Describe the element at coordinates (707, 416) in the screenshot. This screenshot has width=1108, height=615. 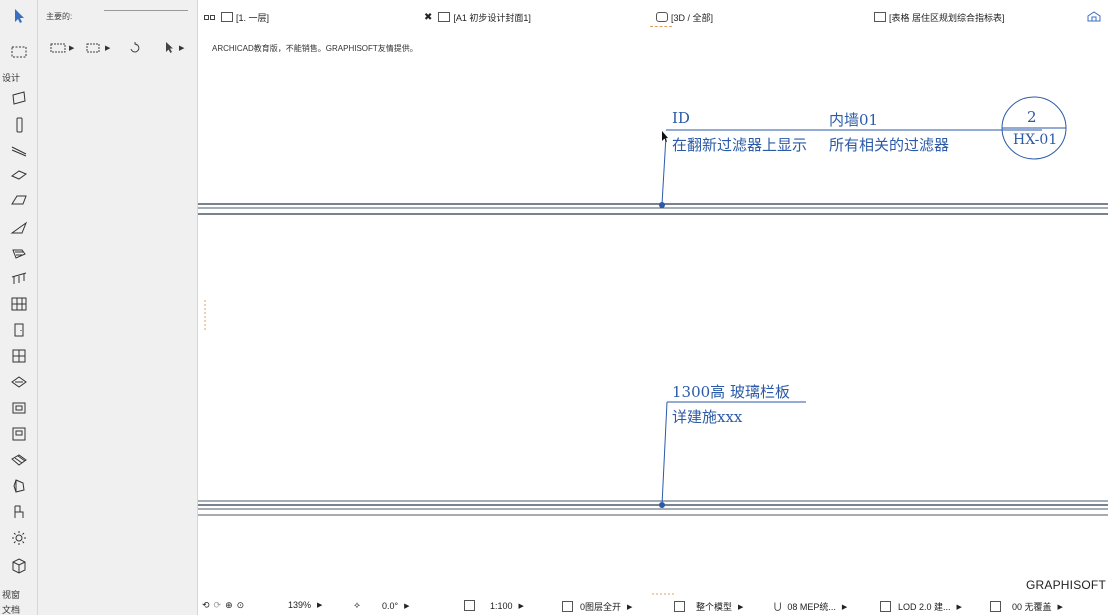
I see `railing-annotation-detail: 详建施xxx` at that location.